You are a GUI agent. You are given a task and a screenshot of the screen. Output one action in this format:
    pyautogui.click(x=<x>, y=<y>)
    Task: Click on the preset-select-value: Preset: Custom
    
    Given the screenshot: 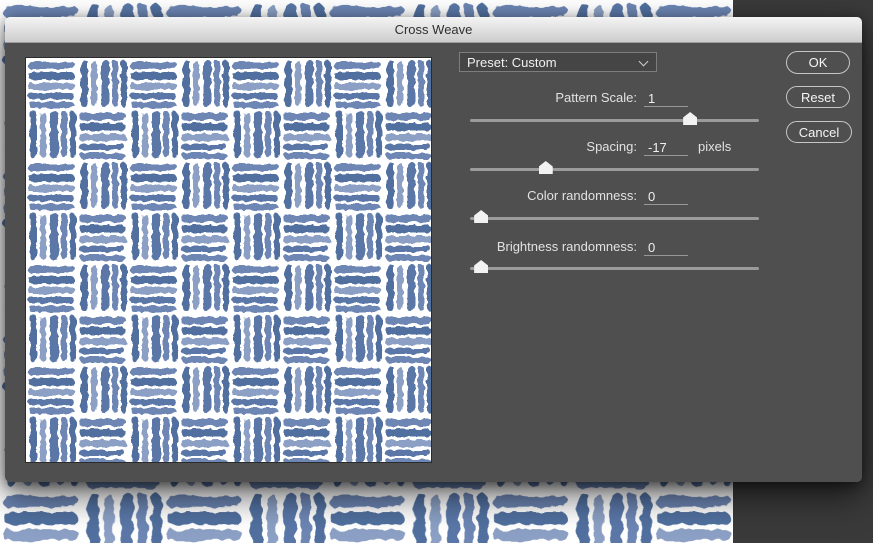 What is the action you would take?
    pyautogui.click(x=512, y=62)
    